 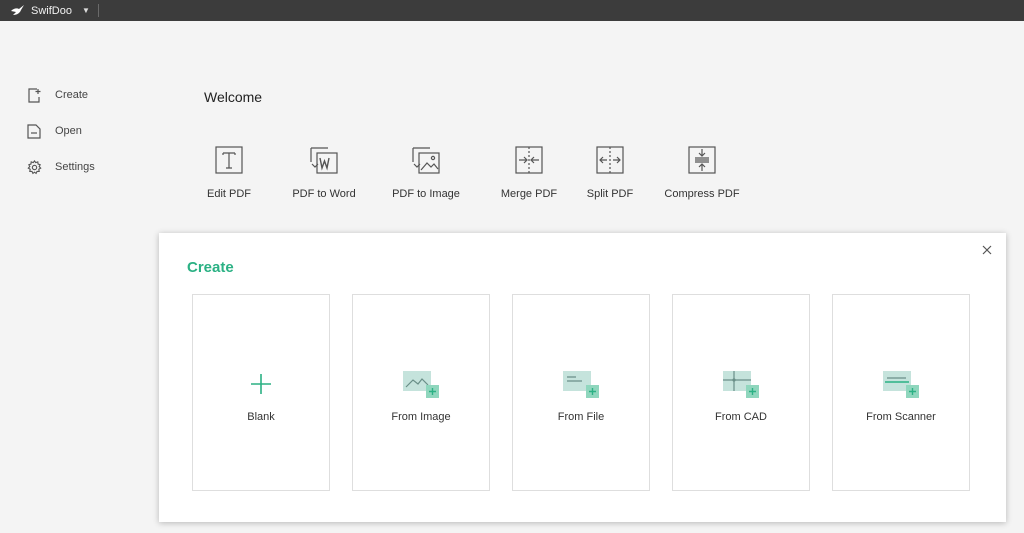 I want to click on plus-icon, so click(x=261, y=384).